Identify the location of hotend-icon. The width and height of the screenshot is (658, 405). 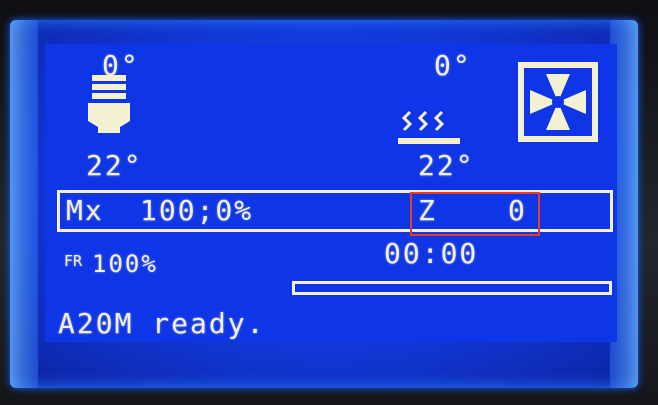
(109, 104).